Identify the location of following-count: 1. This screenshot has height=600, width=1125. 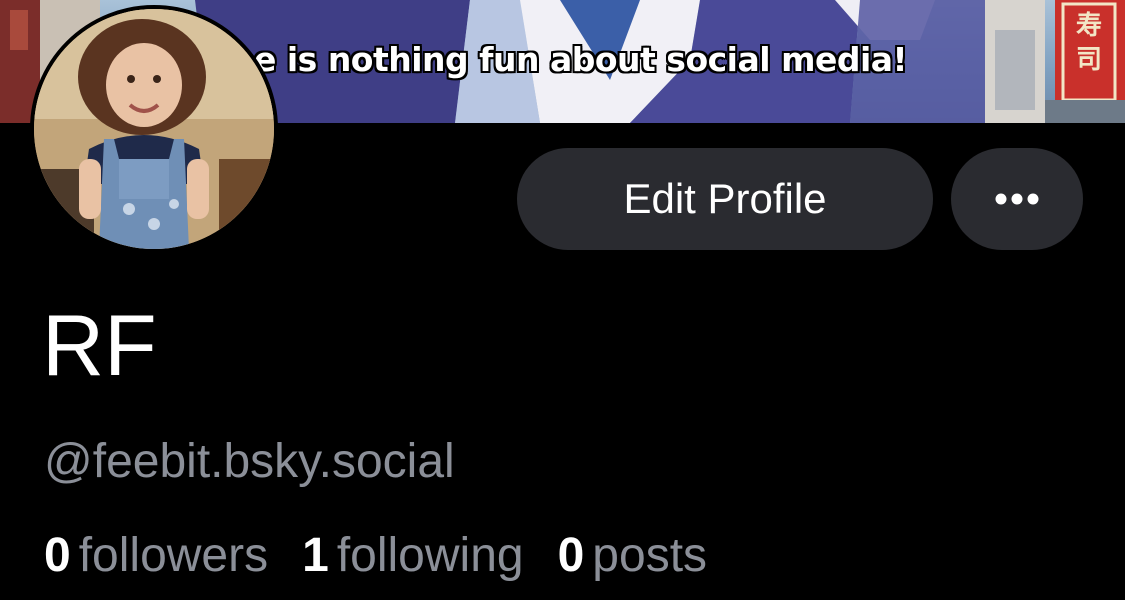
(315, 555).